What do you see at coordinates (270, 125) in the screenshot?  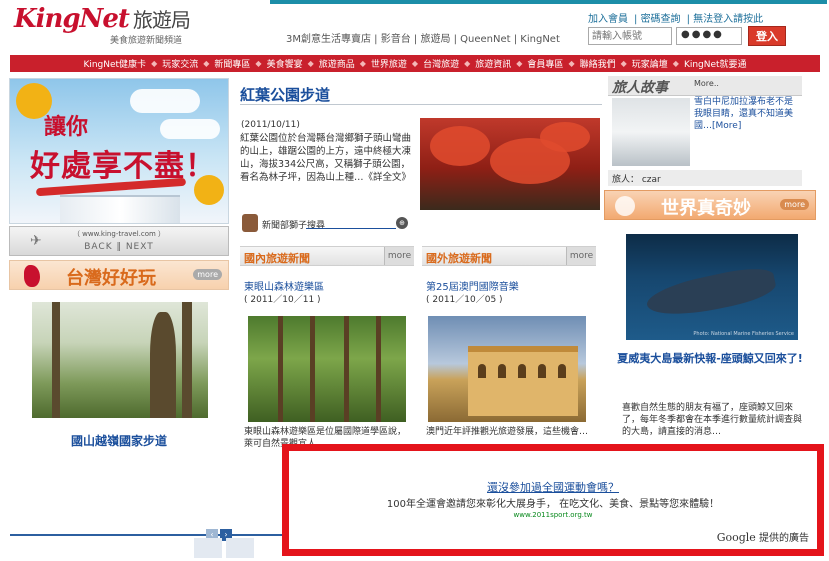 I see `article-date: (2011/10/11)` at bounding box center [270, 125].